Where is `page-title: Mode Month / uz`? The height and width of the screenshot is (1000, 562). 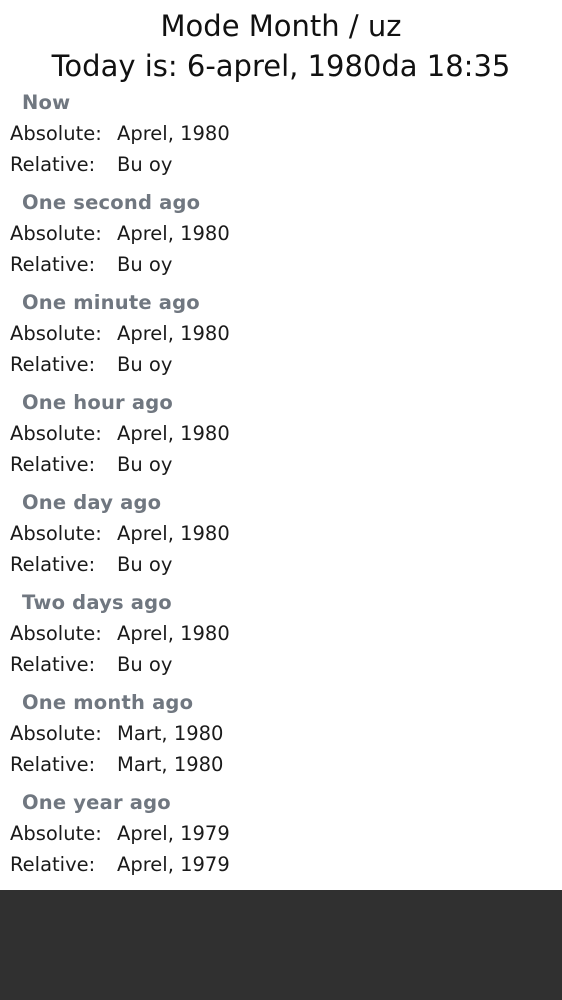 page-title: Mode Month / uz is located at coordinates (281, 26).